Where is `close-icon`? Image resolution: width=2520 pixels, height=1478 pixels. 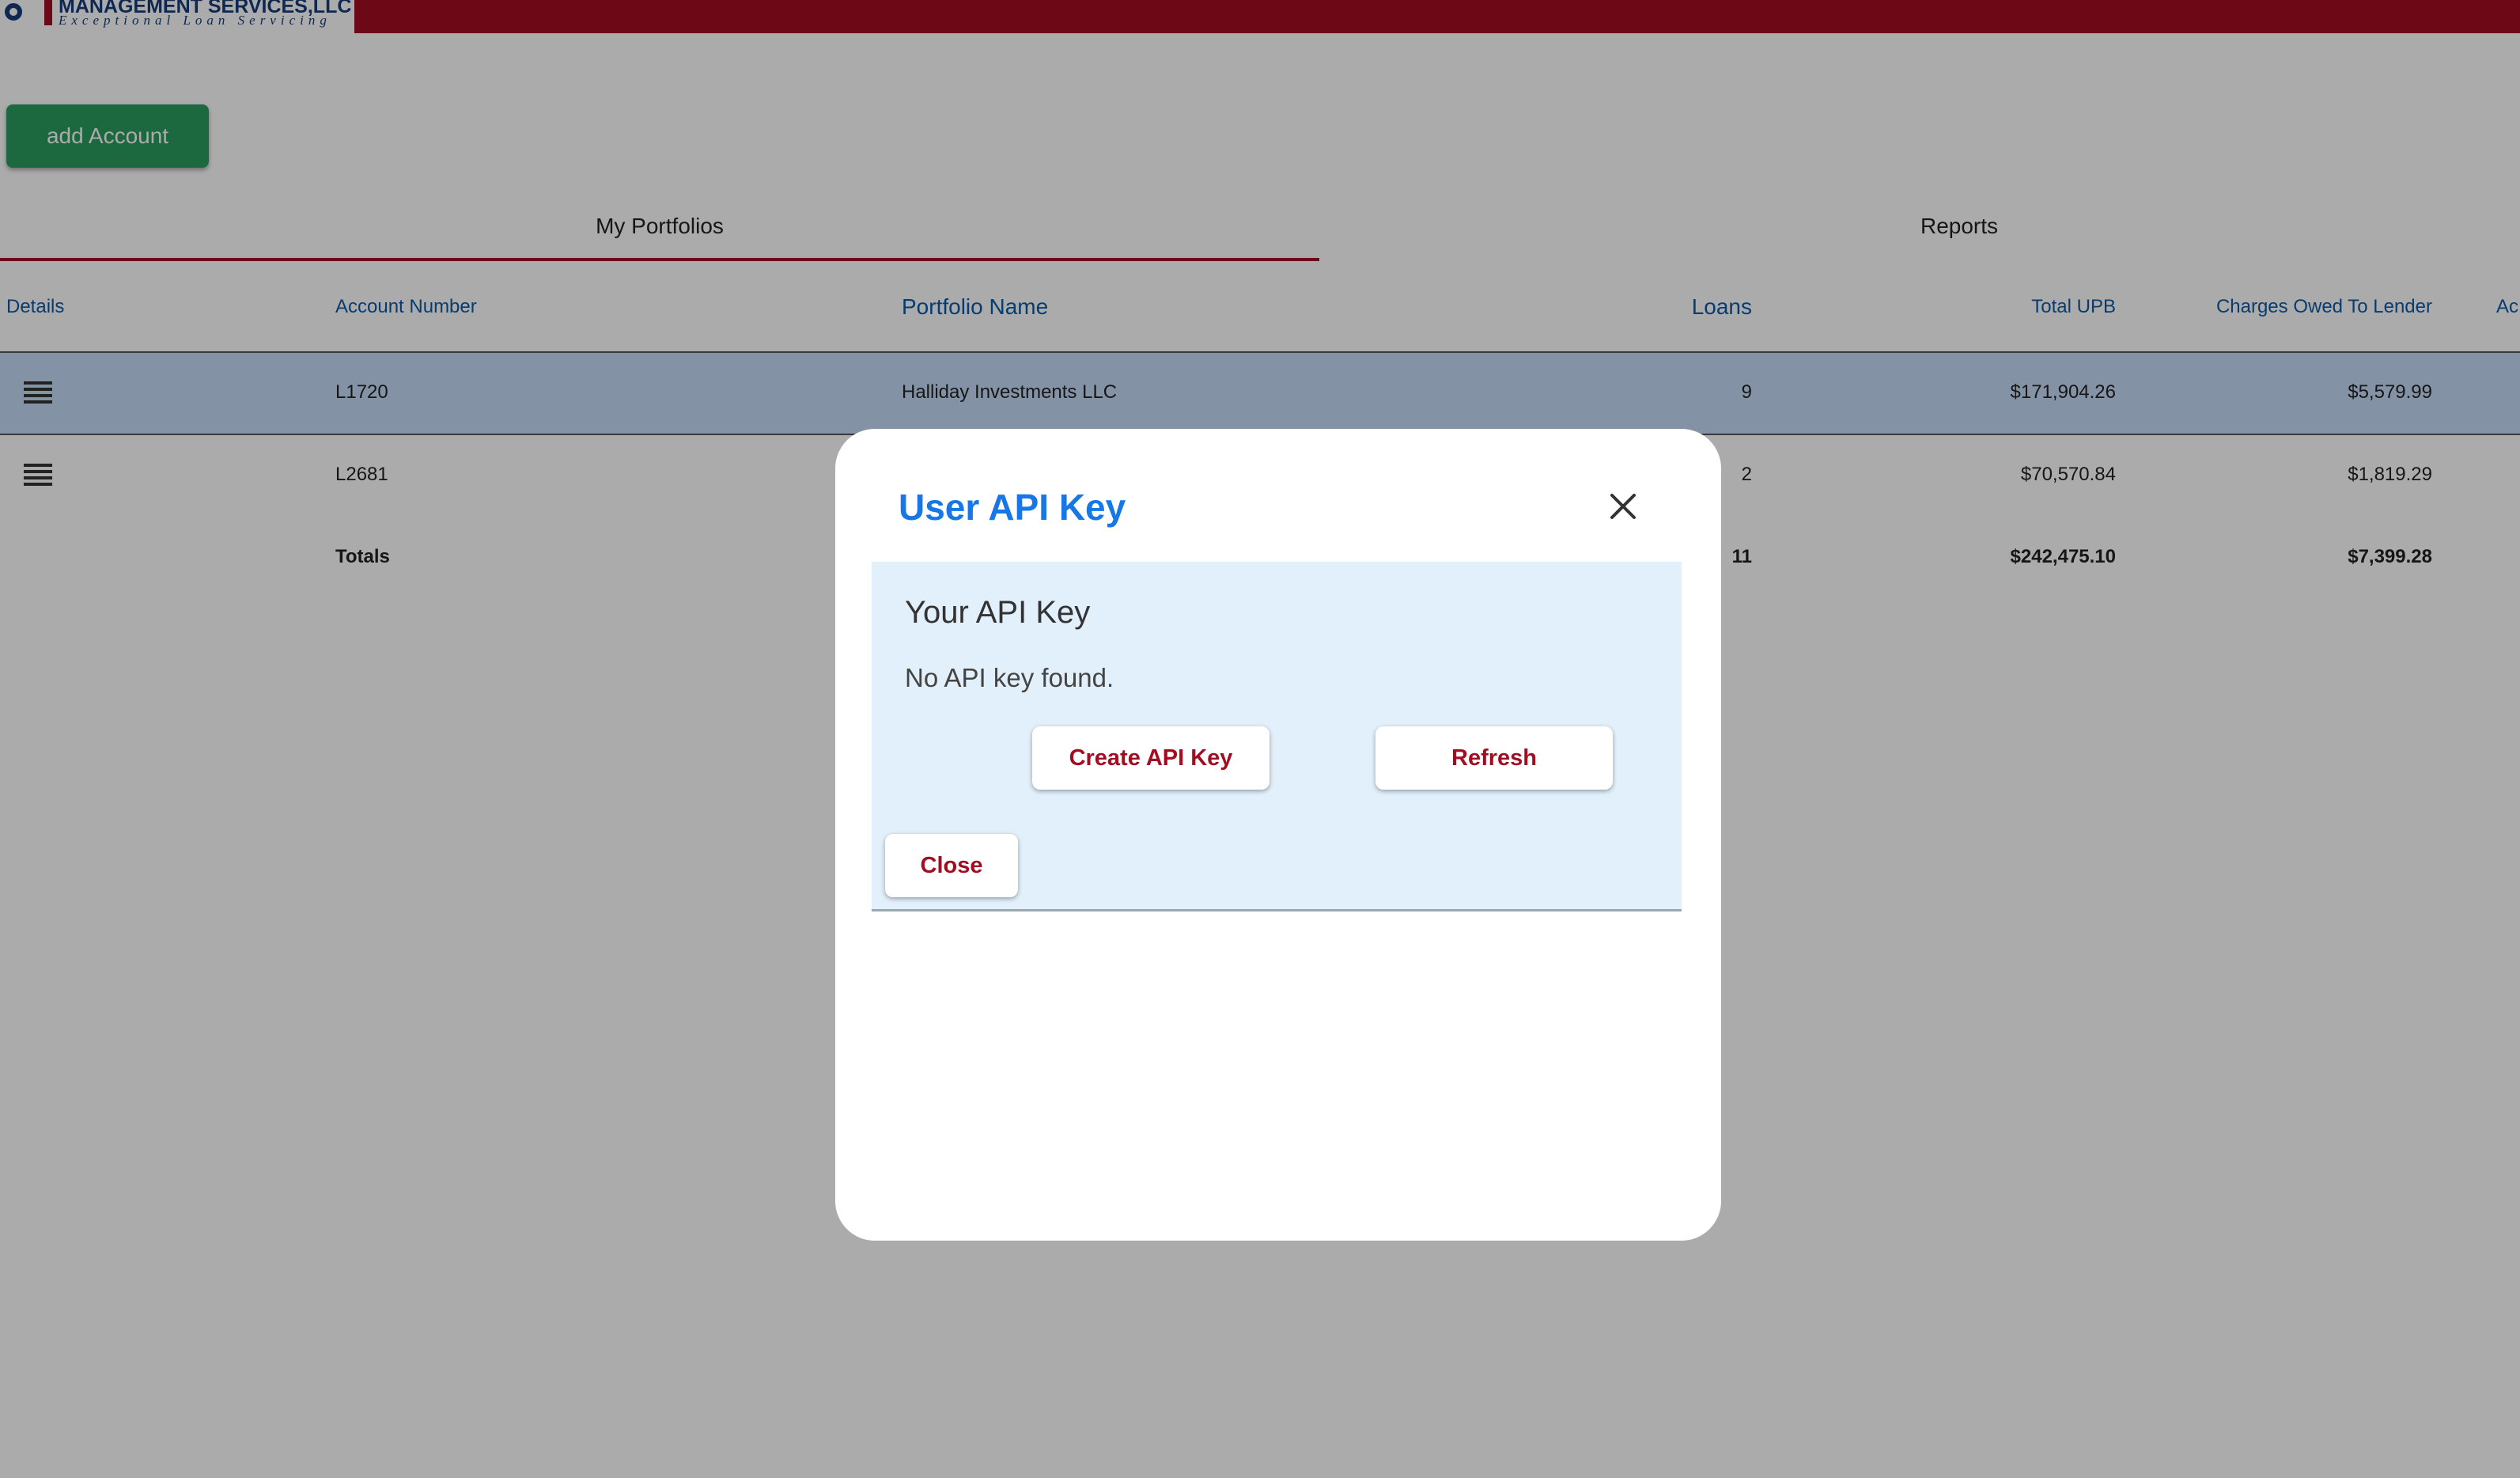 close-icon is located at coordinates (1623, 506).